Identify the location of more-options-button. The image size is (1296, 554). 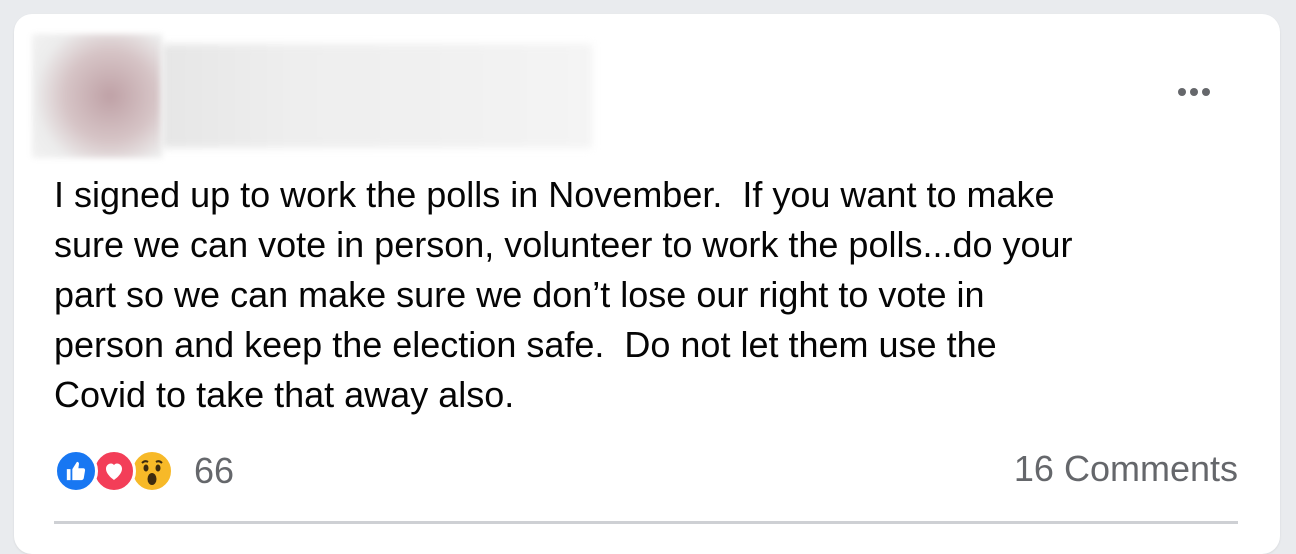
(1194, 92).